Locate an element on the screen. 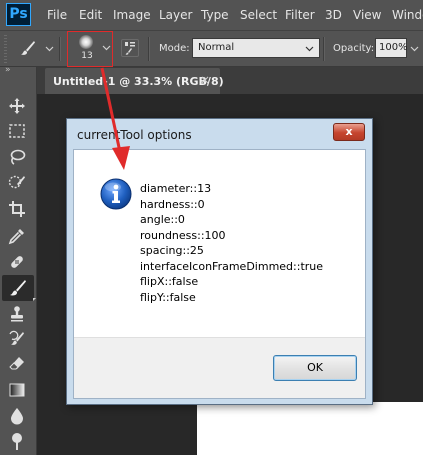 Image resolution: width=423 pixels, height=455 pixels. brush-size-value: 13 is located at coordinates (87, 56).